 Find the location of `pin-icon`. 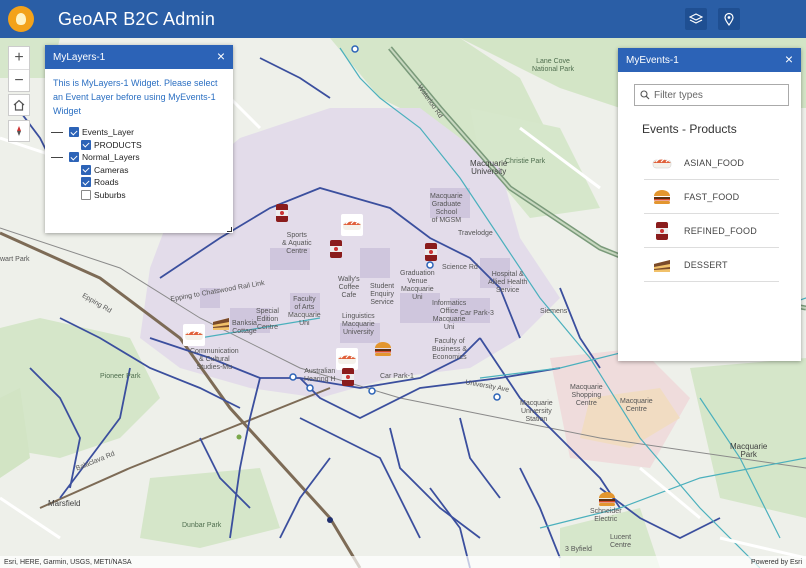

pin-icon is located at coordinates (729, 19).